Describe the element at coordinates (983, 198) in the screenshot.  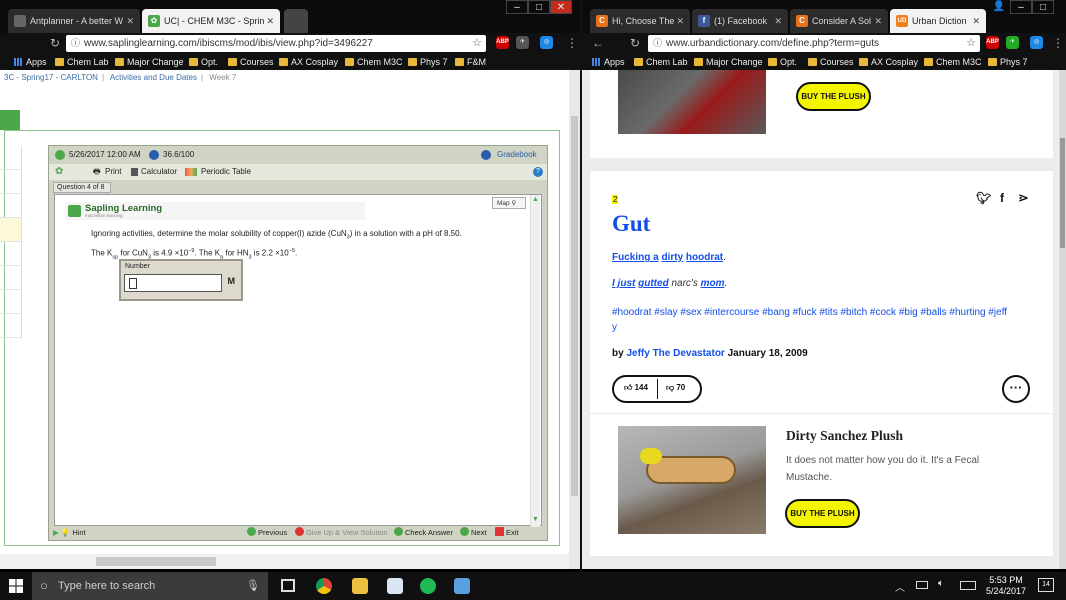
I see `twitter-icon: 🐦︎` at that location.